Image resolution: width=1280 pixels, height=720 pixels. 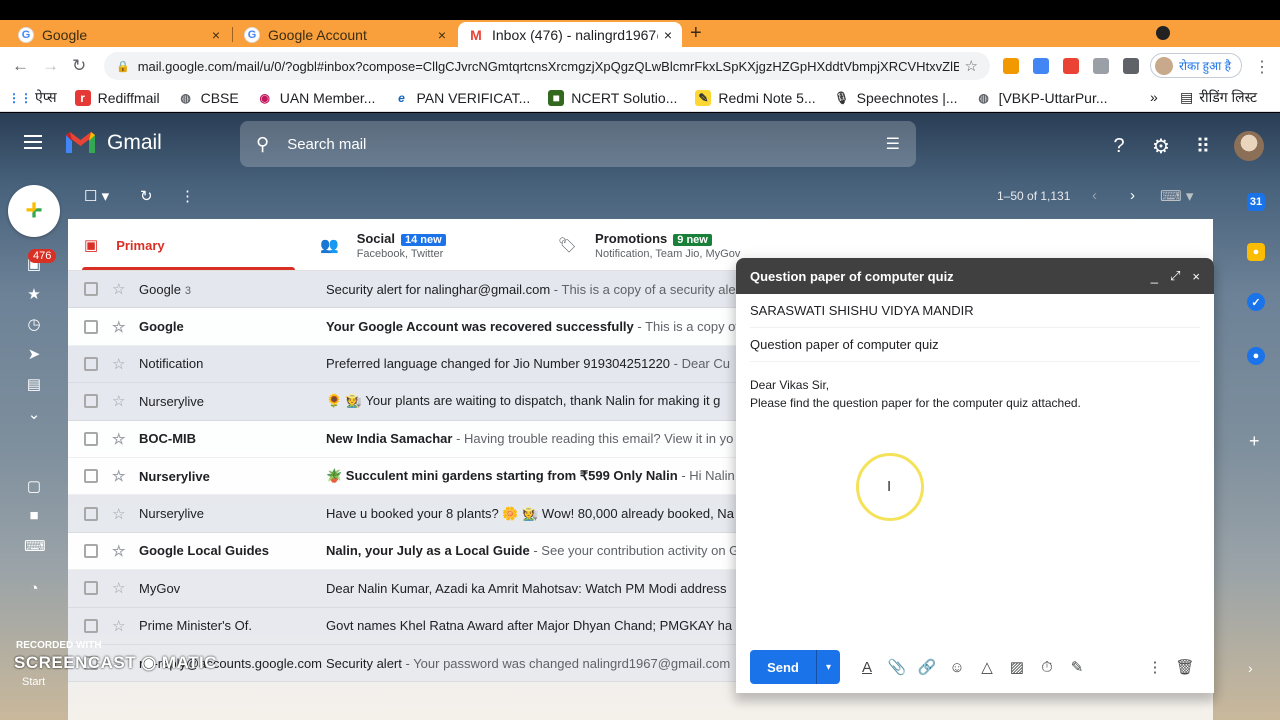 What do you see at coordinates (34, 354) in the screenshot?
I see `sent-icon: ➤` at bounding box center [34, 354].